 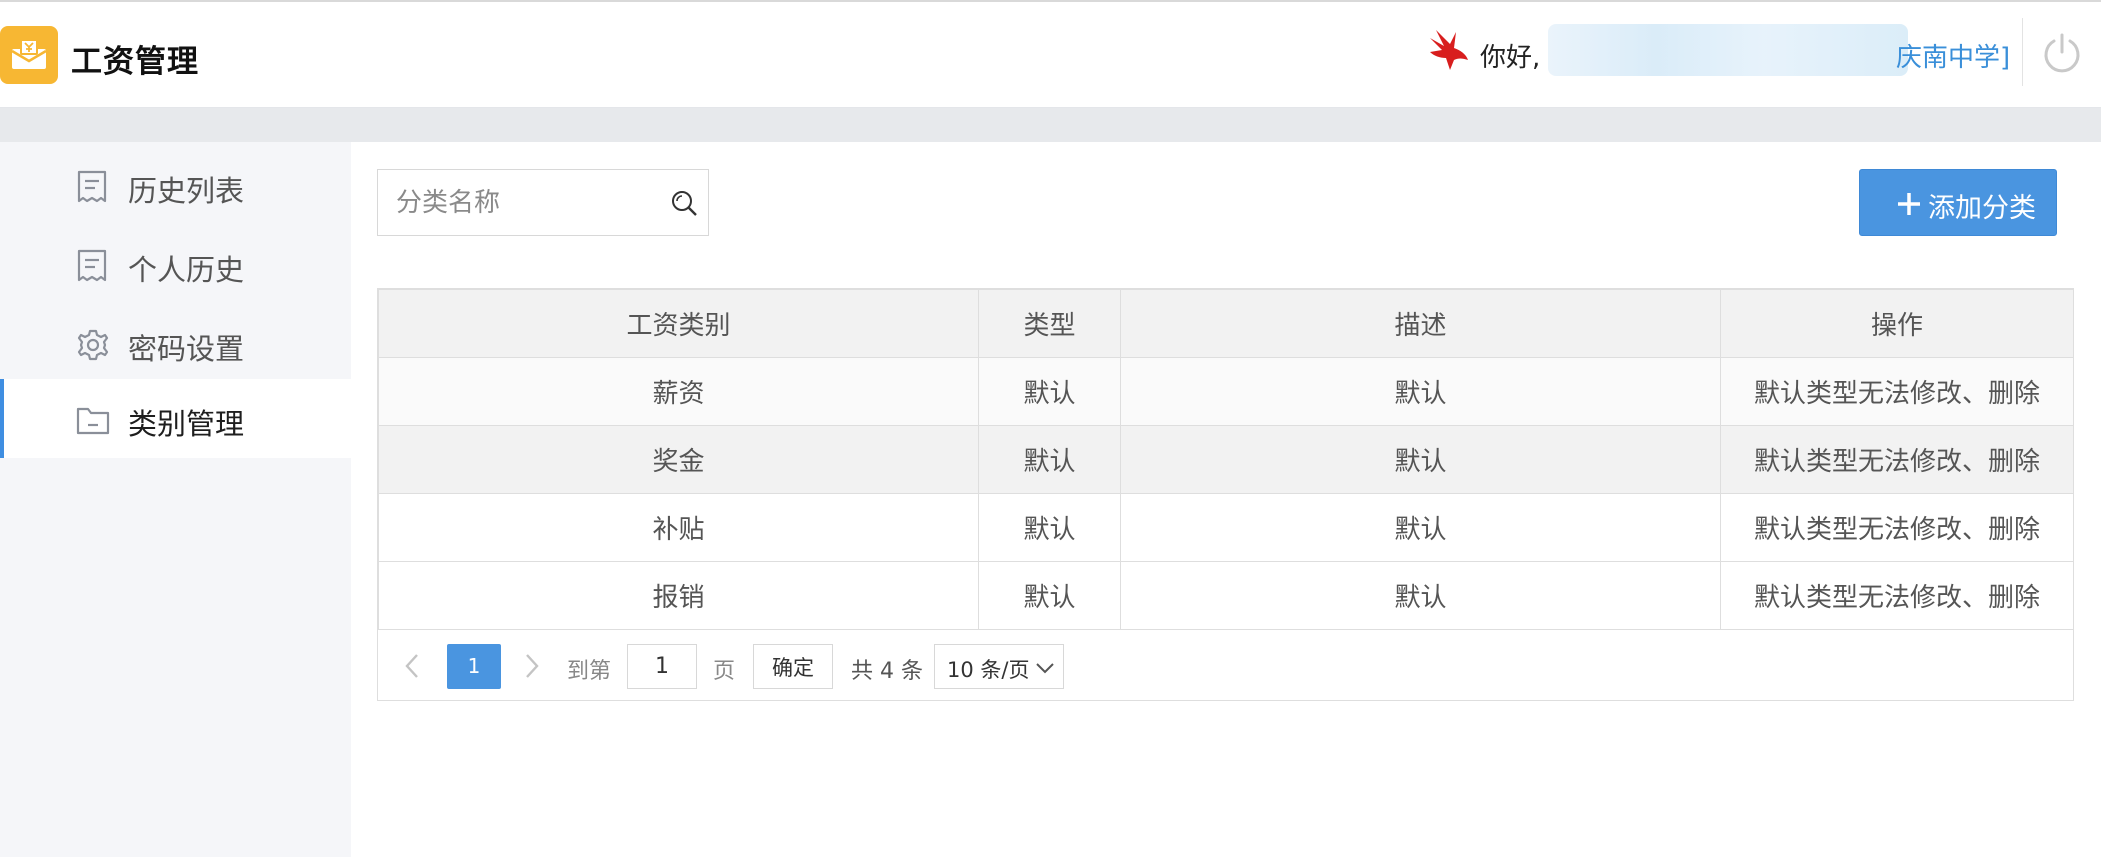 What do you see at coordinates (2022, 52) in the screenshot?
I see `header-divider` at bounding box center [2022, 52].